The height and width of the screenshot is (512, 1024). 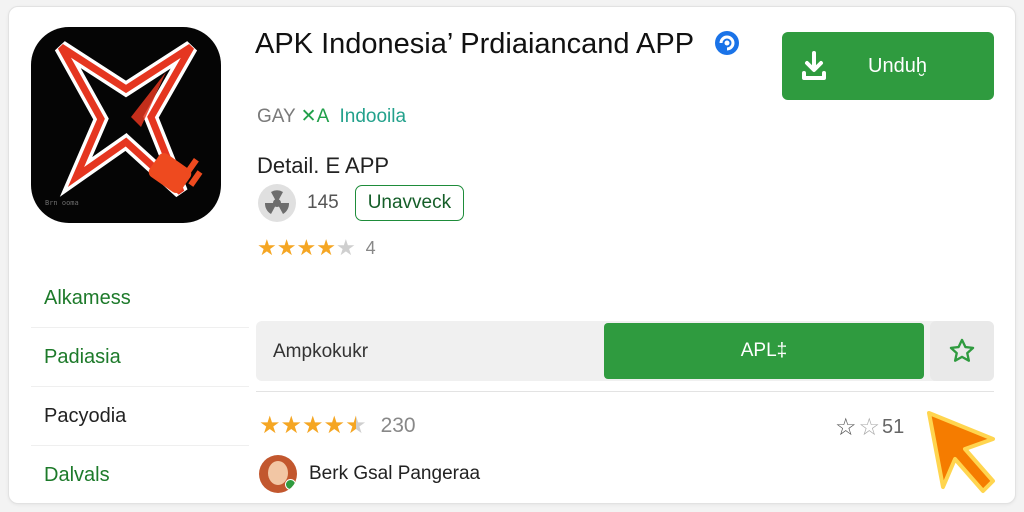 I want to click on sidebar-nav: Alkamess Padiasia Pacyodia Dalvals, so click(x=140, y=386).